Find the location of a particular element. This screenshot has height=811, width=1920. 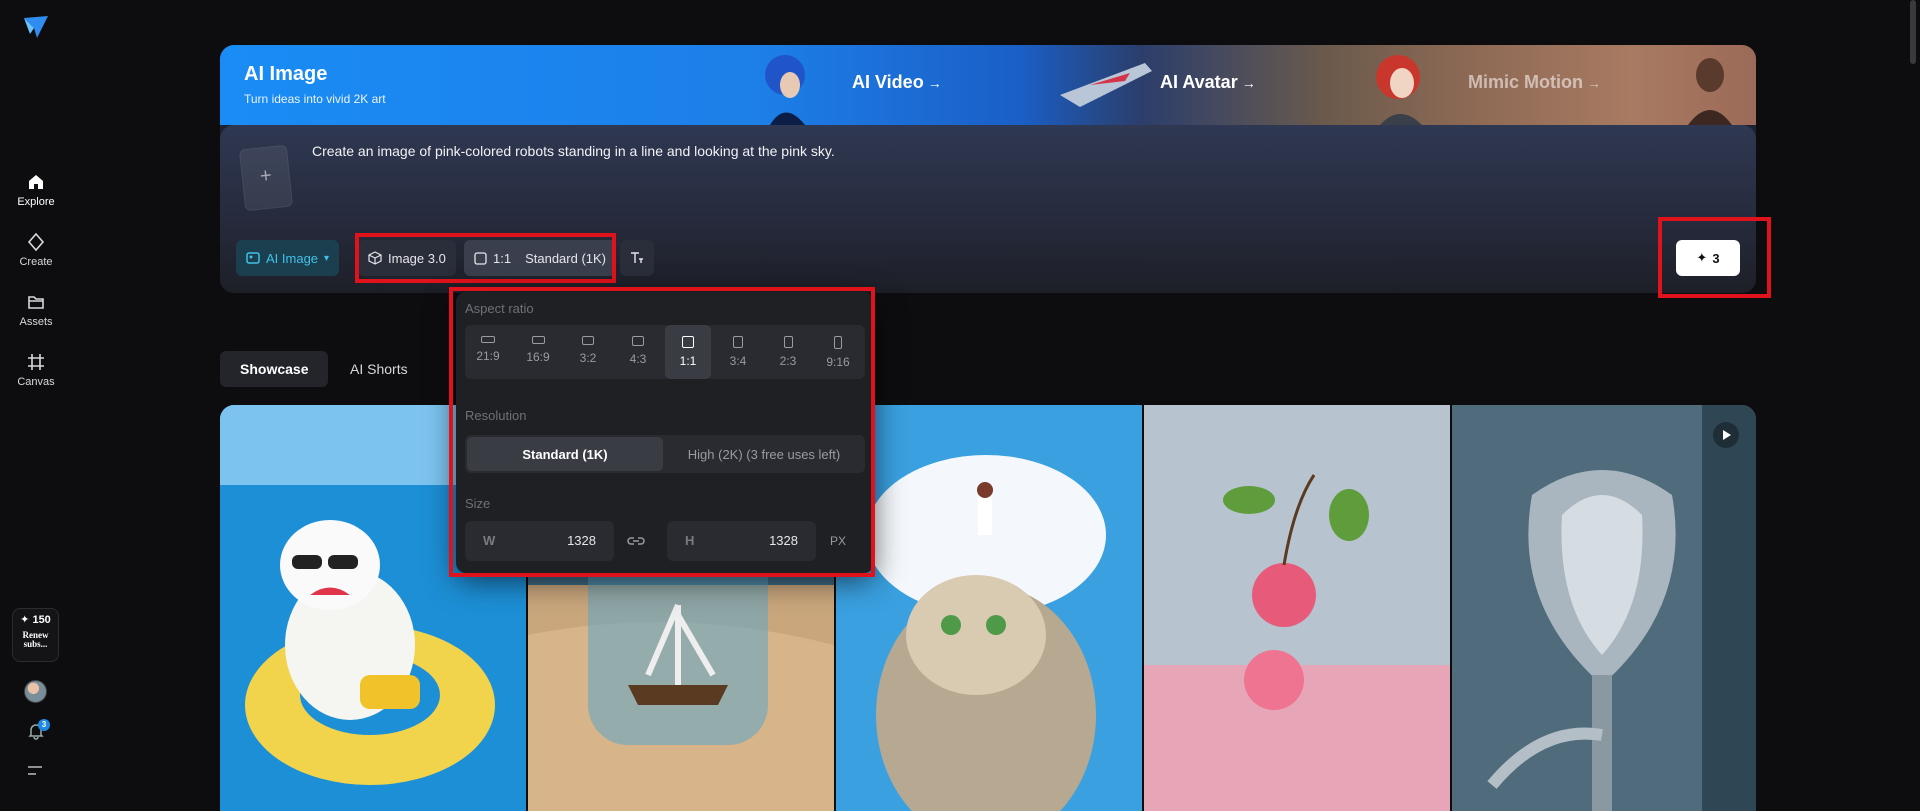

aspect-ratio-options: 21:9 16:9 3:2 4:3 1:1 3:4 2:3 9:16 is located at coordinates (665, 352).